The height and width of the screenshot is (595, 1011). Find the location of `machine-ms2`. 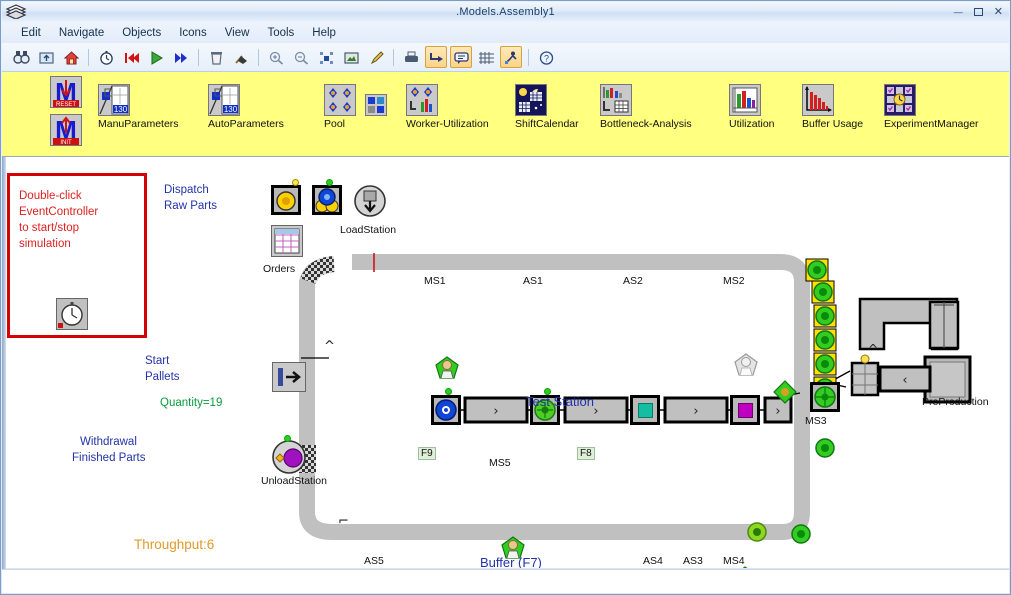

machine-ms2 is located at coordinates (745, 410).